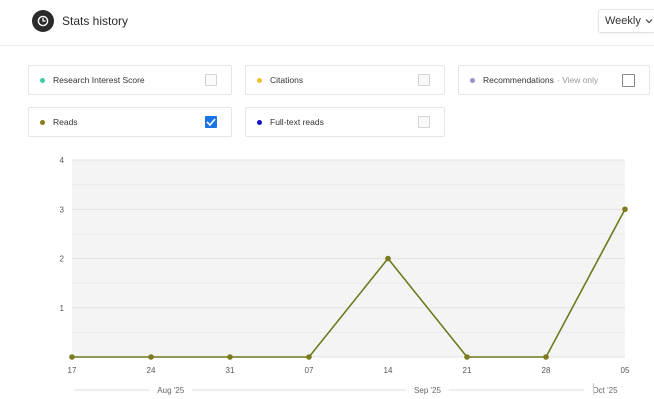  What do you see at coordinates (297, 122) in the screenshot?
I see `metric-label: Full-text reads` at bounding box center [297, 122].